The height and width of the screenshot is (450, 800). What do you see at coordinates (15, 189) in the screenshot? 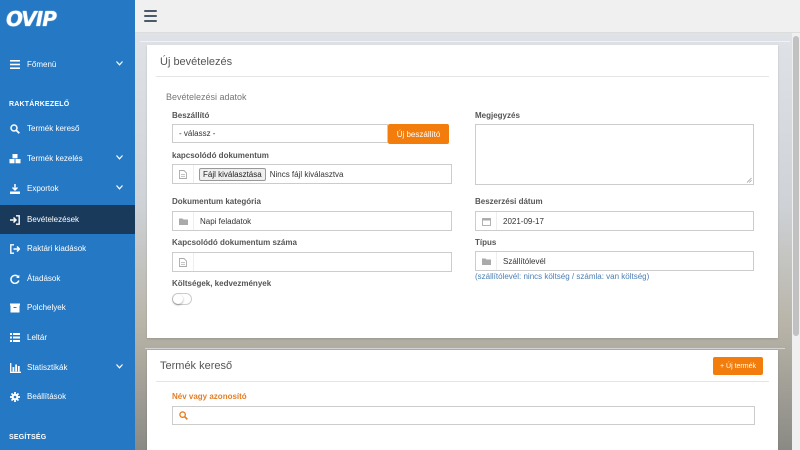
I see `download-icon` at bounding box center [15, 189].